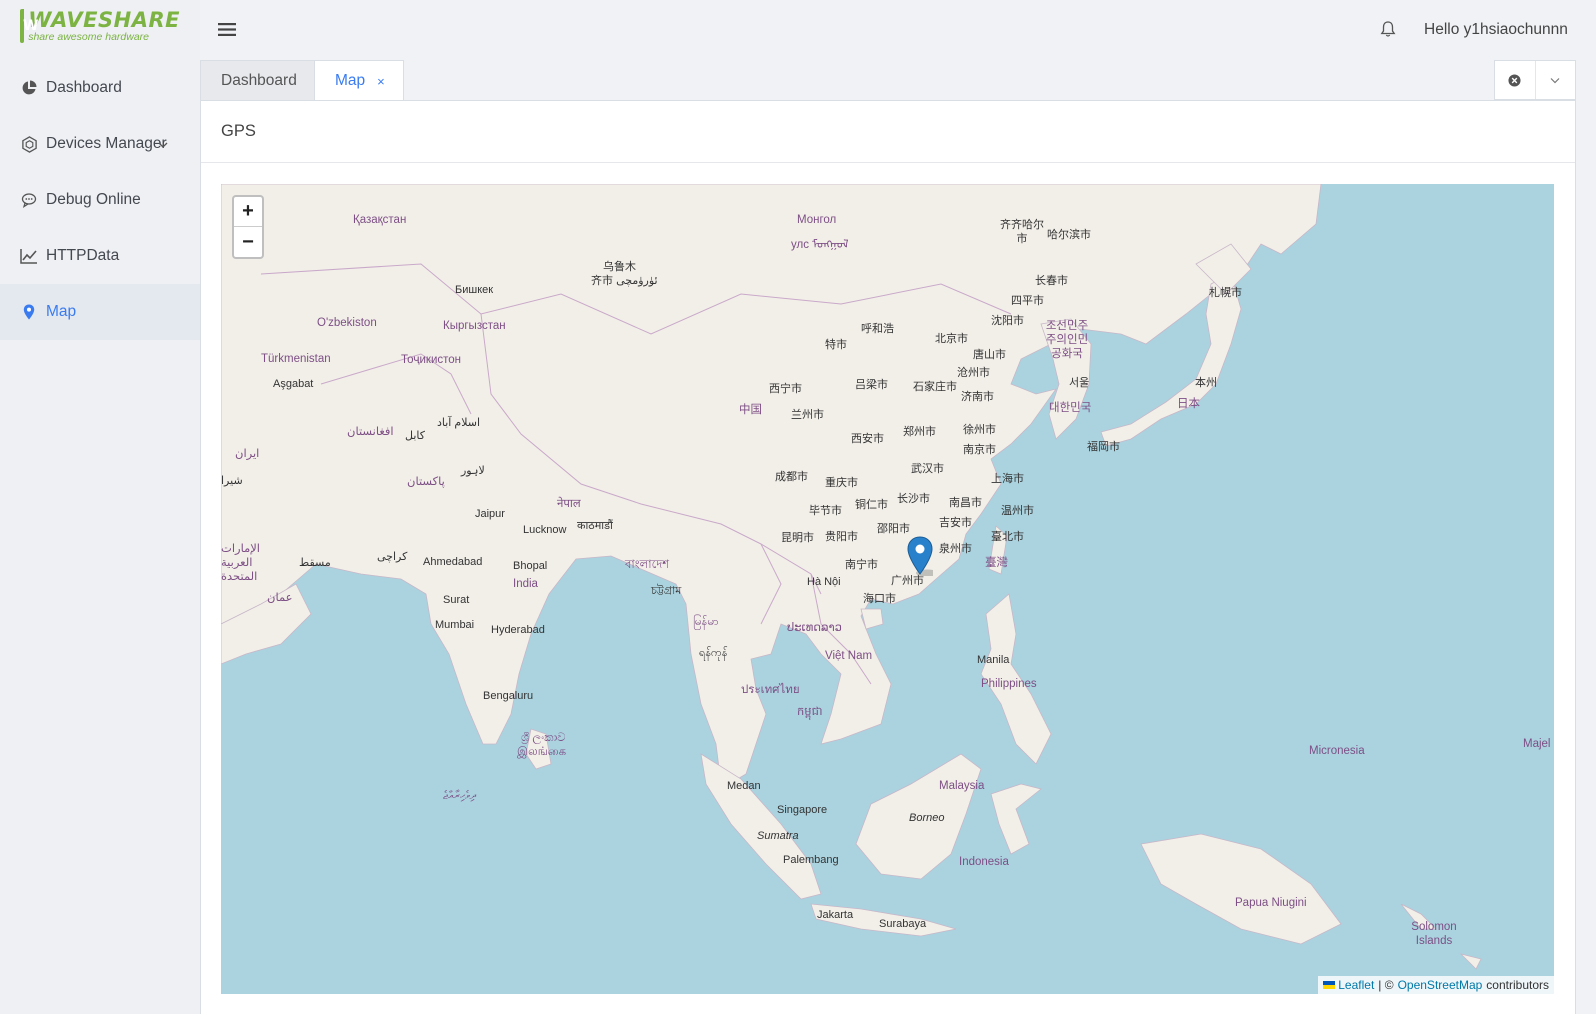  What do you see at coordinates (350, 80) in the screenshot?
I see `tab-label: Map` at bounding box center [350, 80].